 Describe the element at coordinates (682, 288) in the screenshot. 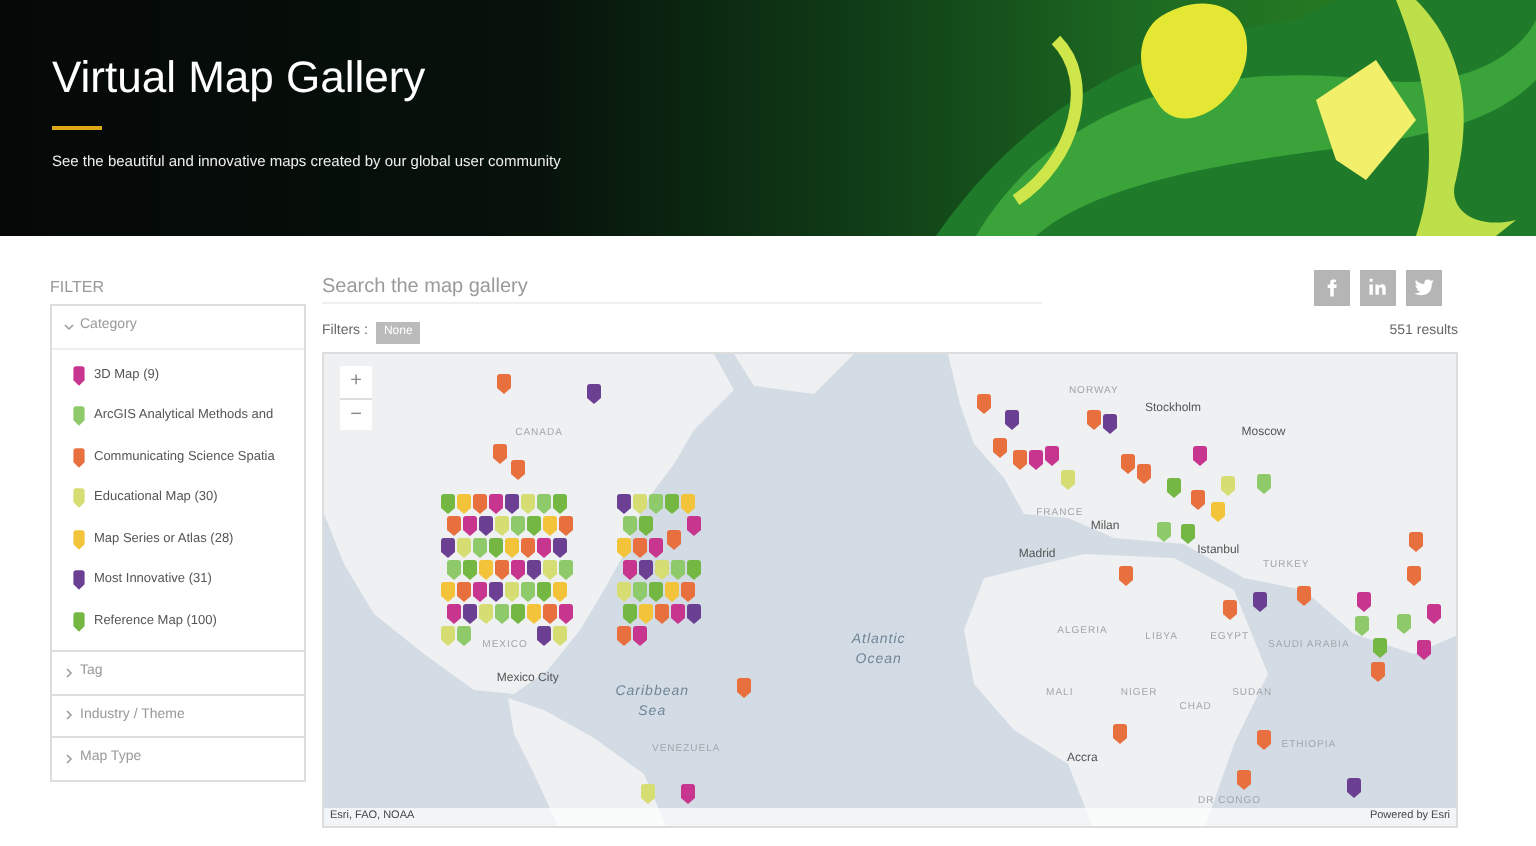

I see `search-field: Search the map gallery` at that location.